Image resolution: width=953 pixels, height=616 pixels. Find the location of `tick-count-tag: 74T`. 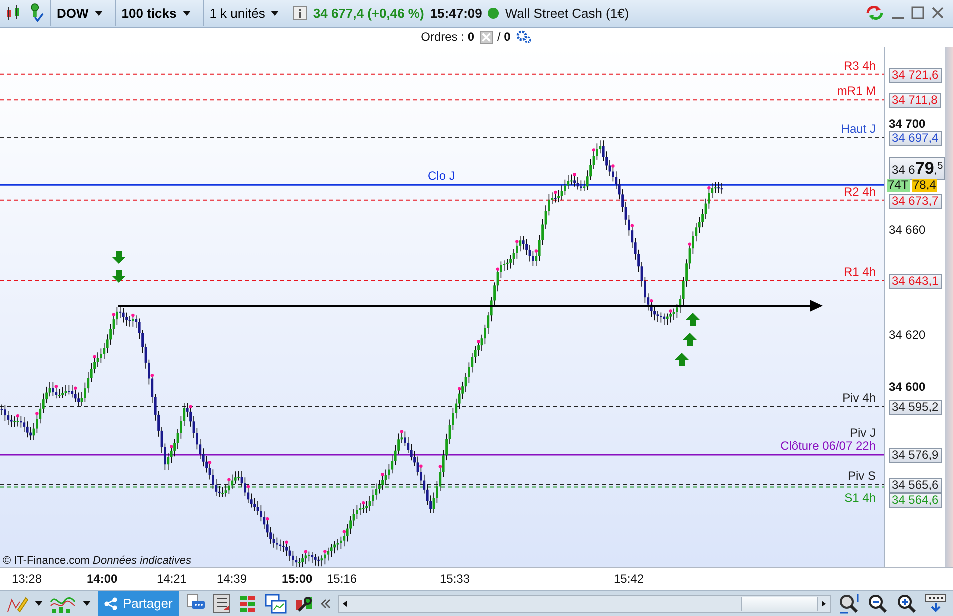

tick-count-tag: 74T is located at coordinates (898, 185).